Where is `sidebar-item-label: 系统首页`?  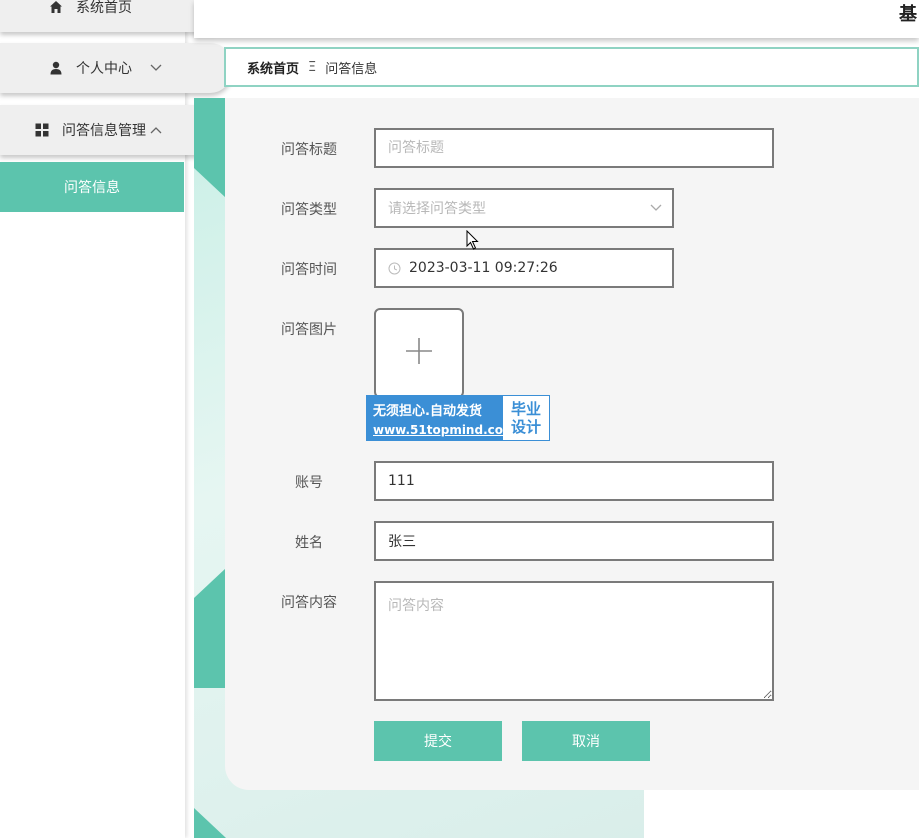 sidebar-item-label: 系统首页 is located at coordinates (104, 8).